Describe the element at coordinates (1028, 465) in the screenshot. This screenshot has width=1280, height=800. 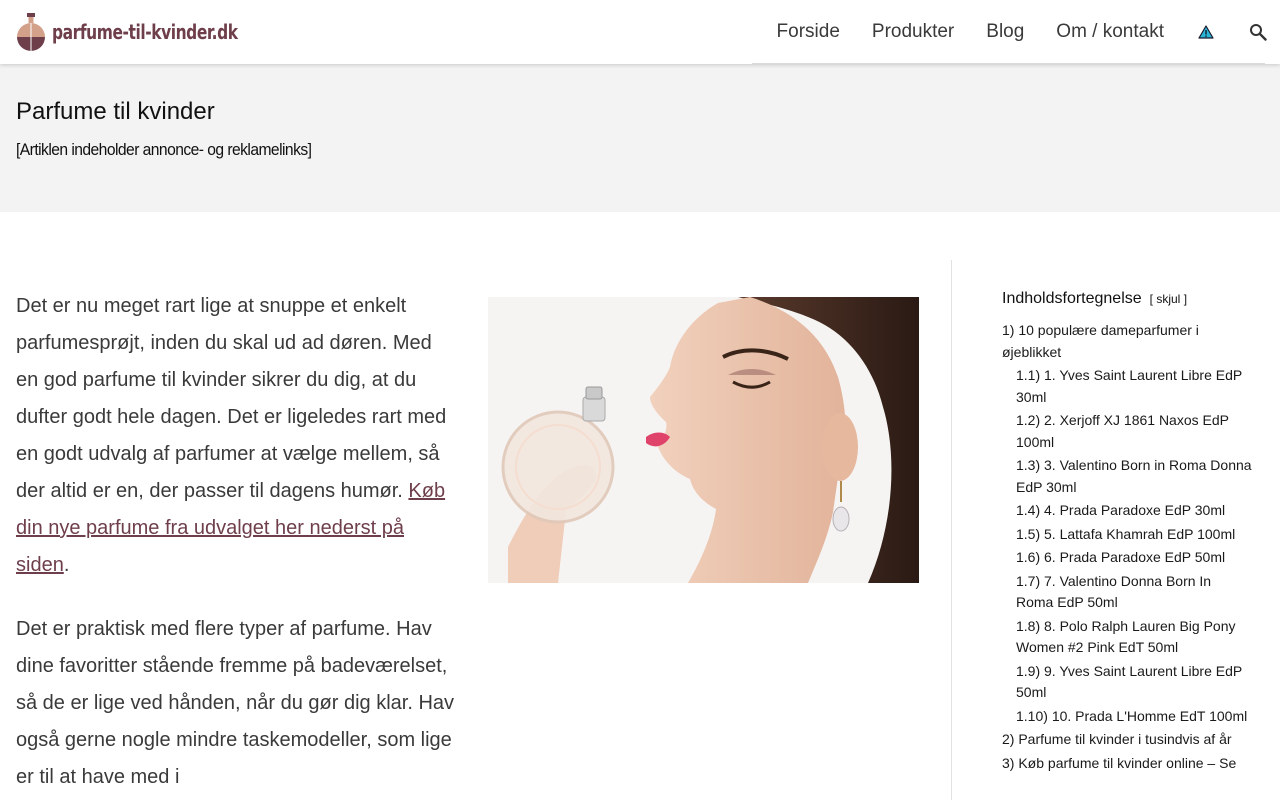
I see `toc-item-number: 1.3)` at that location.